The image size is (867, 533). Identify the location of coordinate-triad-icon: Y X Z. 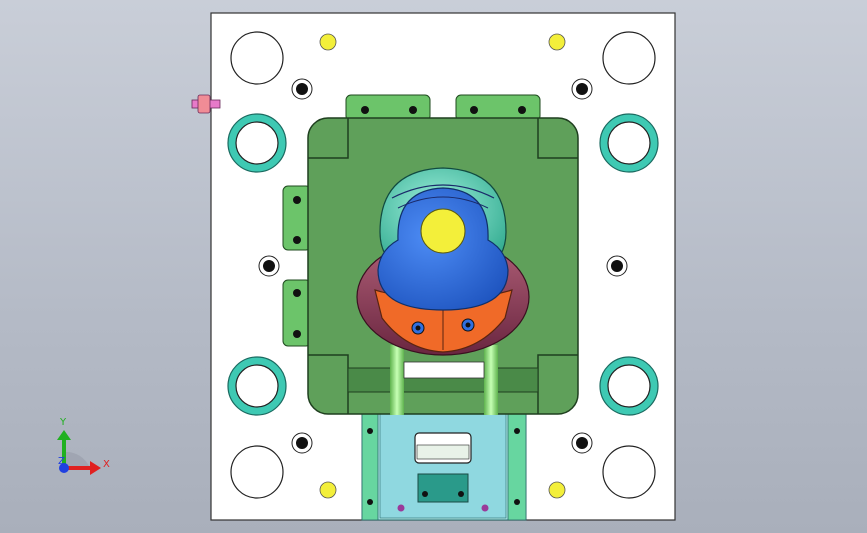
(83, 446).